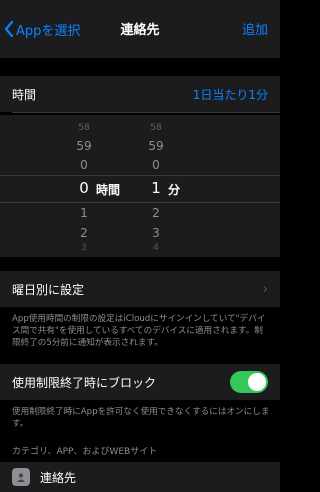 The image size is (320, 492). I want to click on picker-minute-item: 0, so click(156, 165).